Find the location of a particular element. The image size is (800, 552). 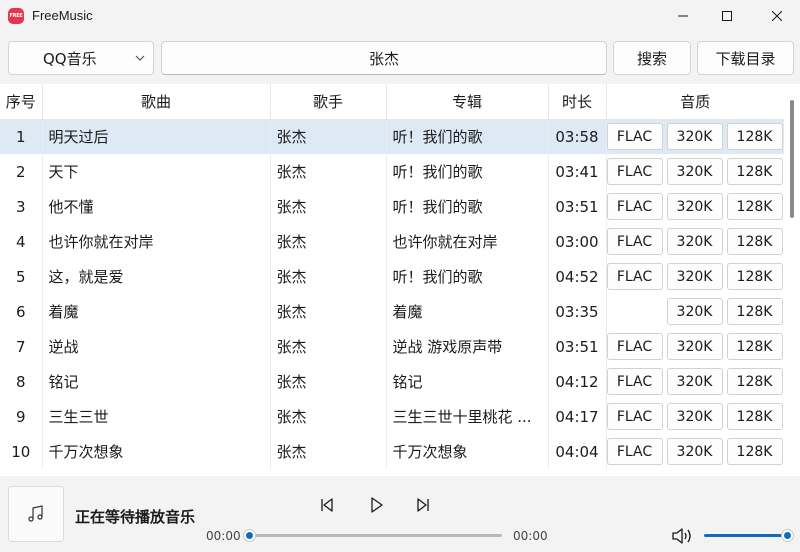

row-song: 这，就是爱 is located at coordinates (156, 276).